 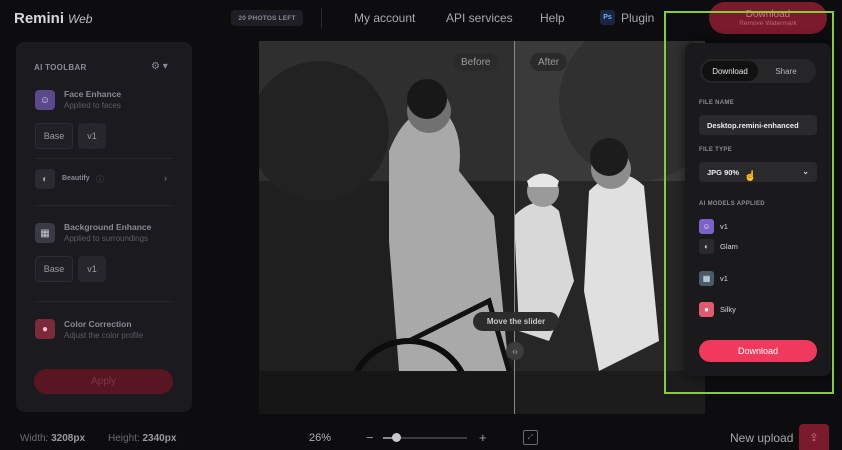 What do you see at coordinates (320, 438) in the screenshot?
I see `zoom-level: 26%` at bounding box center [320, 438].